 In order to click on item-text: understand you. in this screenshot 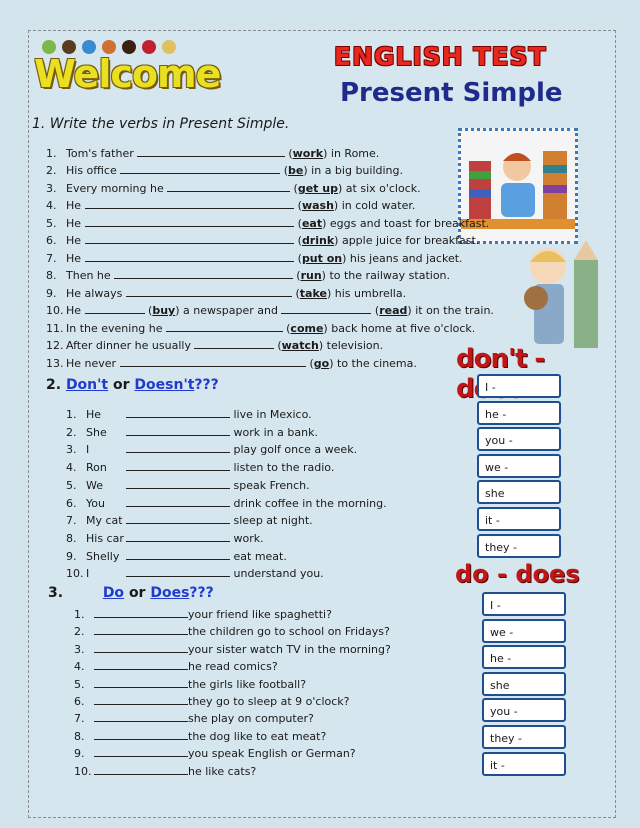, I will do `click(277, 574)`.